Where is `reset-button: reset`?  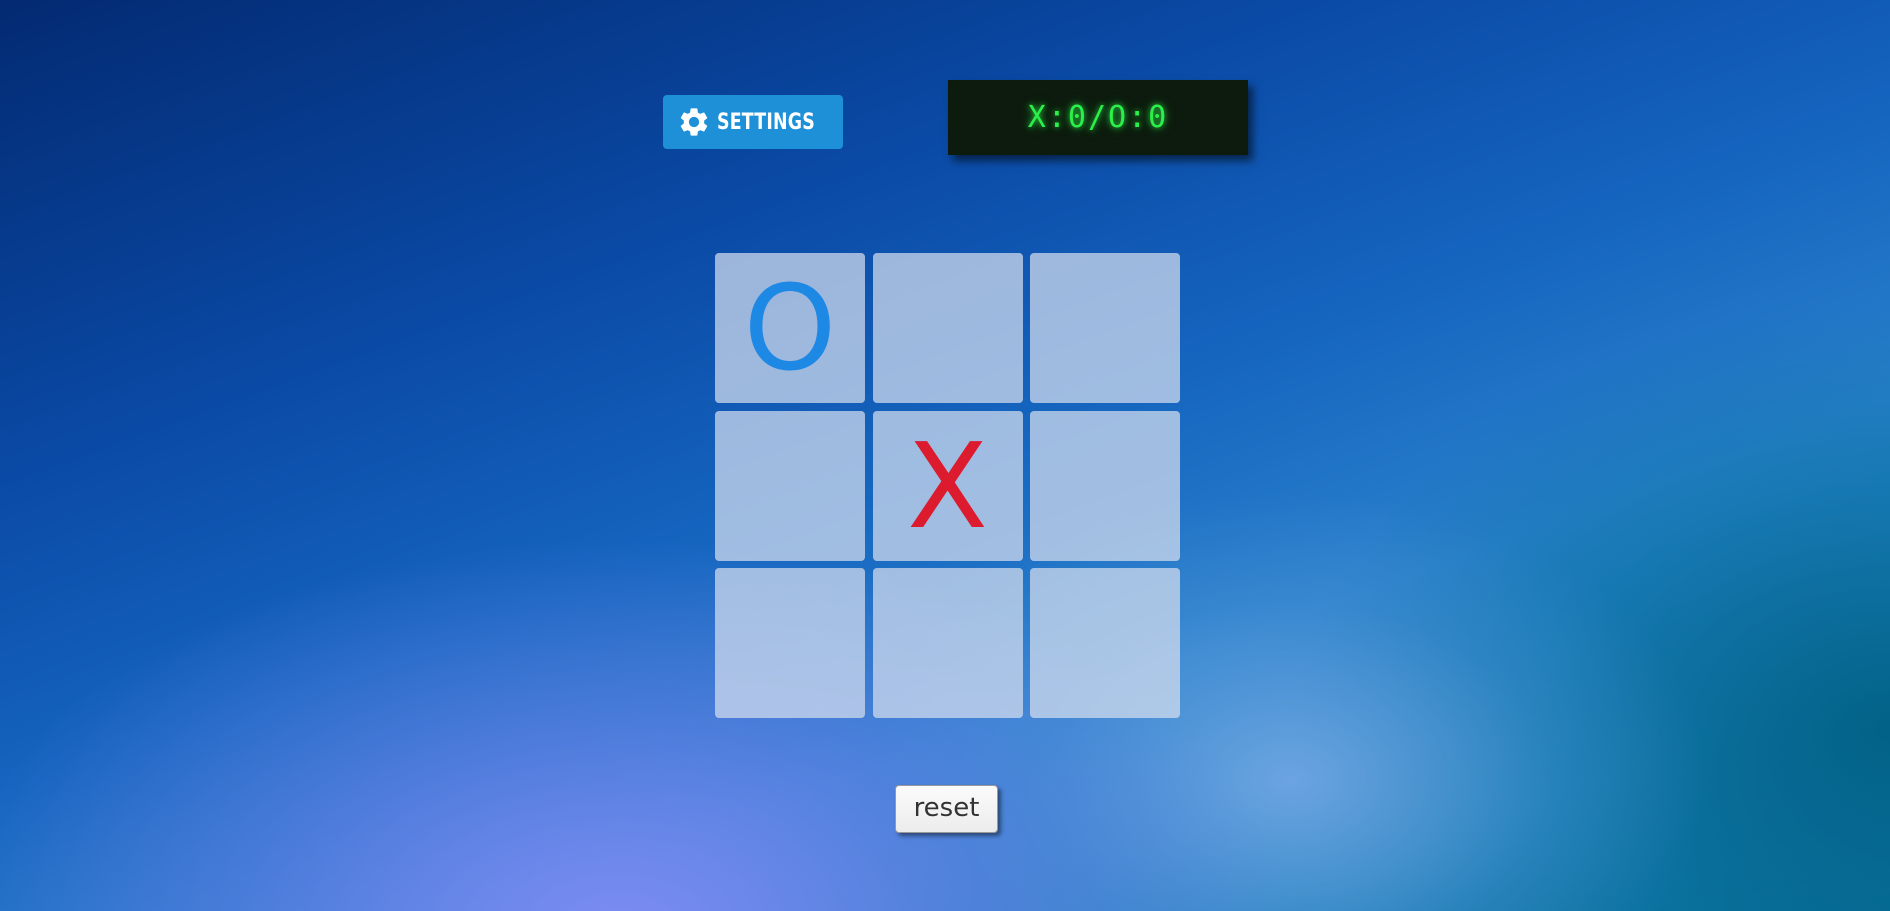 reset-button: reset is located at coordinates (946, 809).